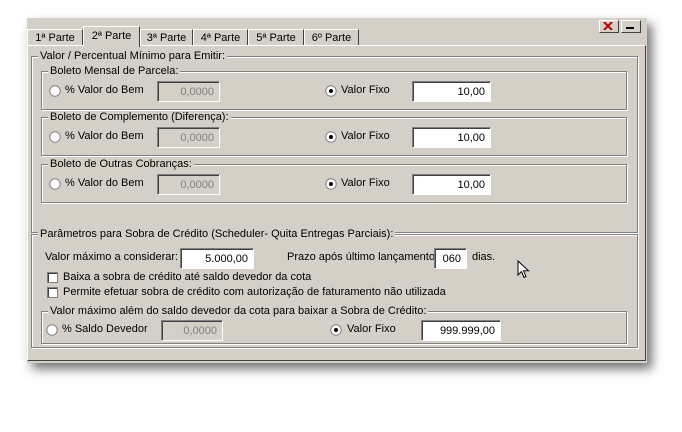 This screenshot has height=432, width=682. Describe the element at coordinates (52, 330) in the screenshot. I see `radio-saldo-devedor` at that location.